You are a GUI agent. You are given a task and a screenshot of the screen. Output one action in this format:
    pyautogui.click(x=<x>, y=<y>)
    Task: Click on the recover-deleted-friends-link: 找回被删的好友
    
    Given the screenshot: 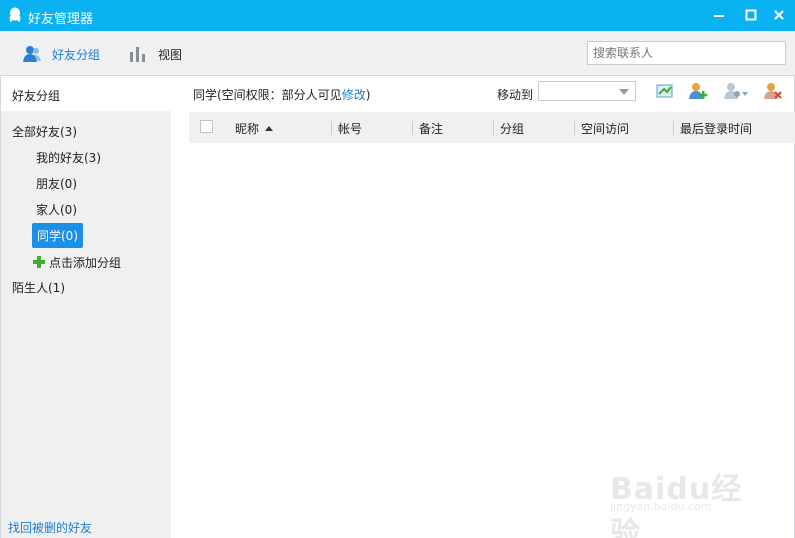 What is the action you would take?
    pyautogui.click(x=50, y=527)
    